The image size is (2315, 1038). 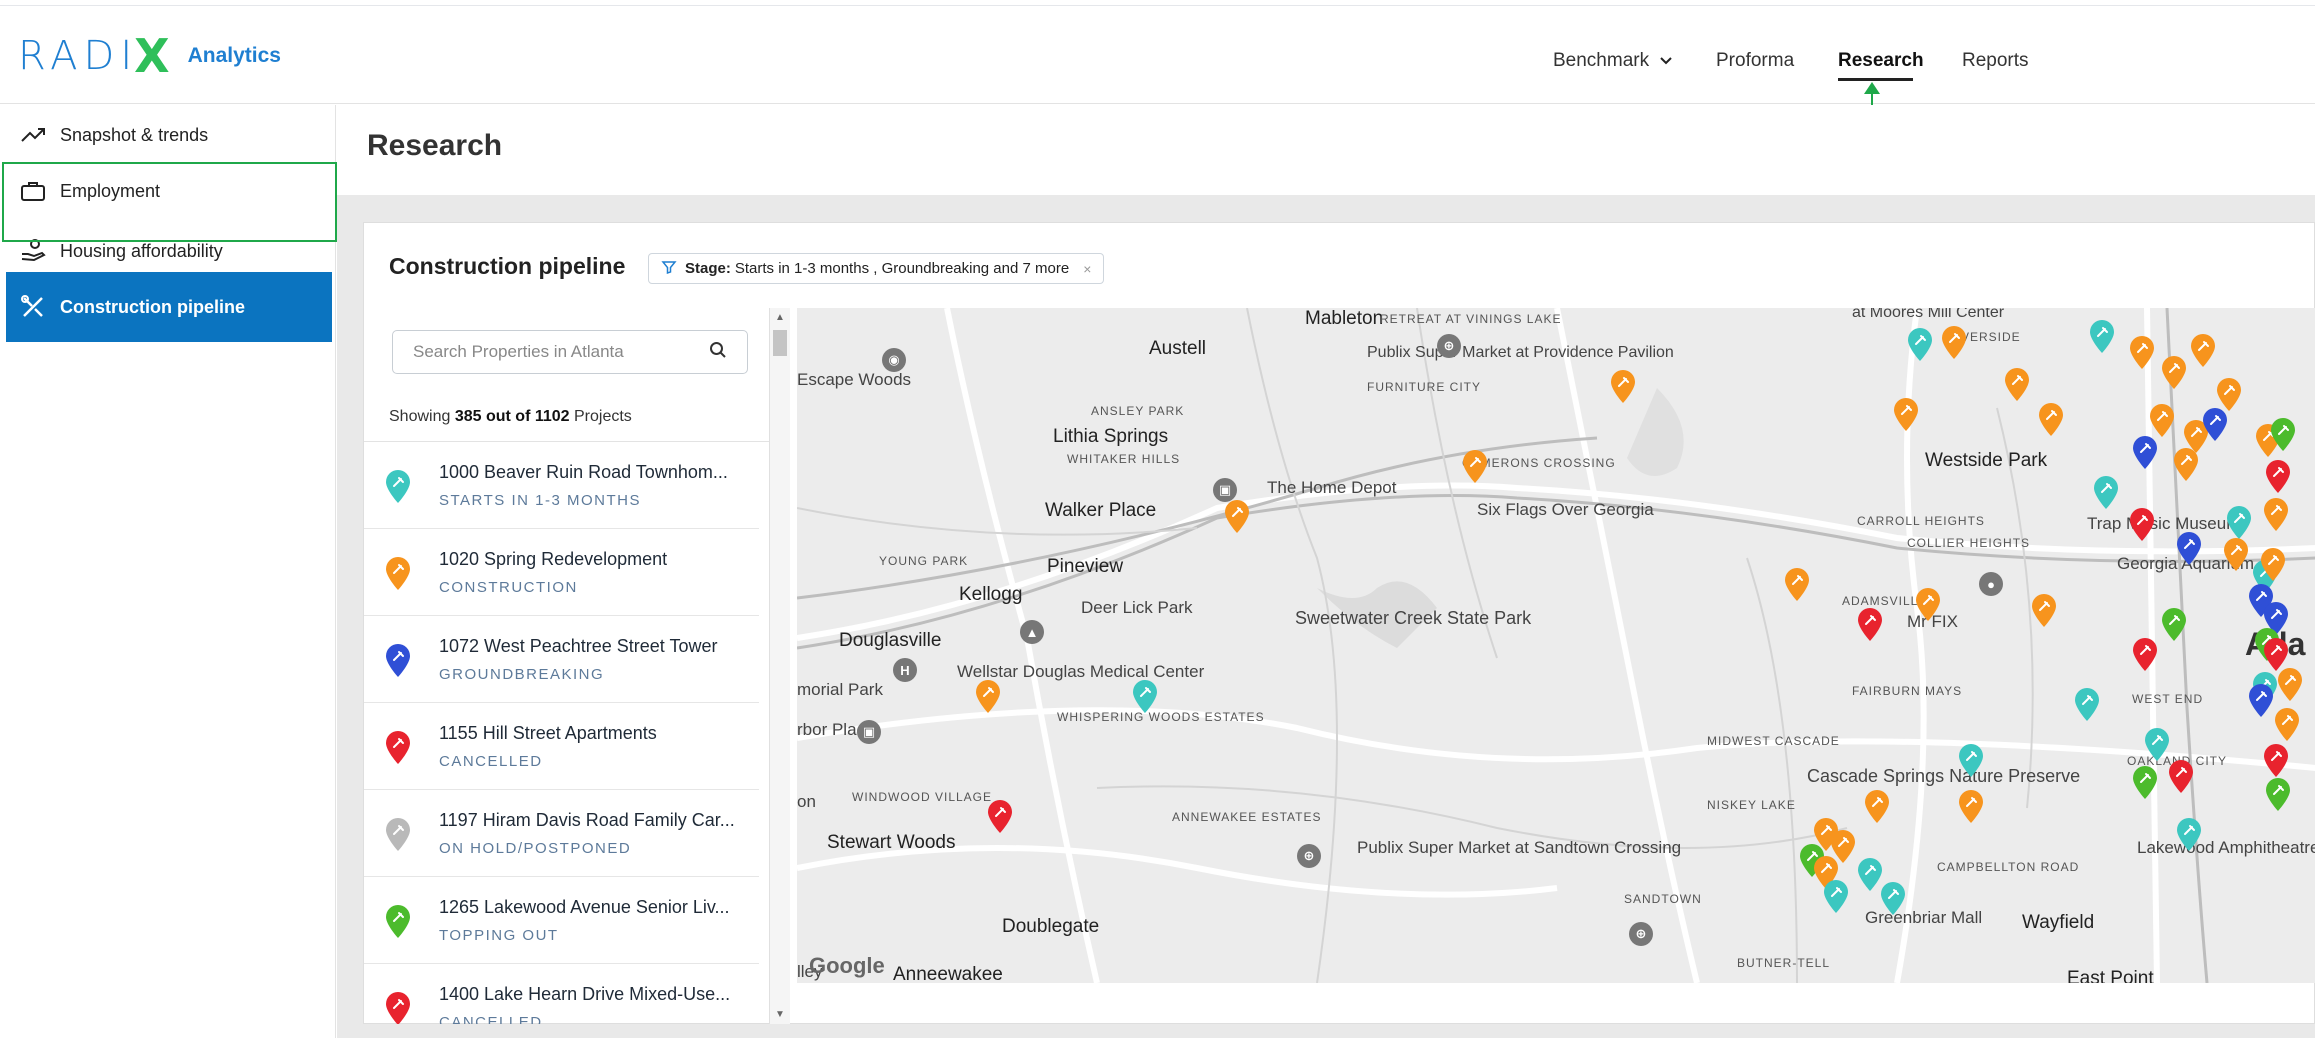 What do you see at coordinates (1247, 817) in the screenshot?
I see `map-label-annewakee-estates: ANNEWAKEE ESTATES` at bounding box center [1247, 817].